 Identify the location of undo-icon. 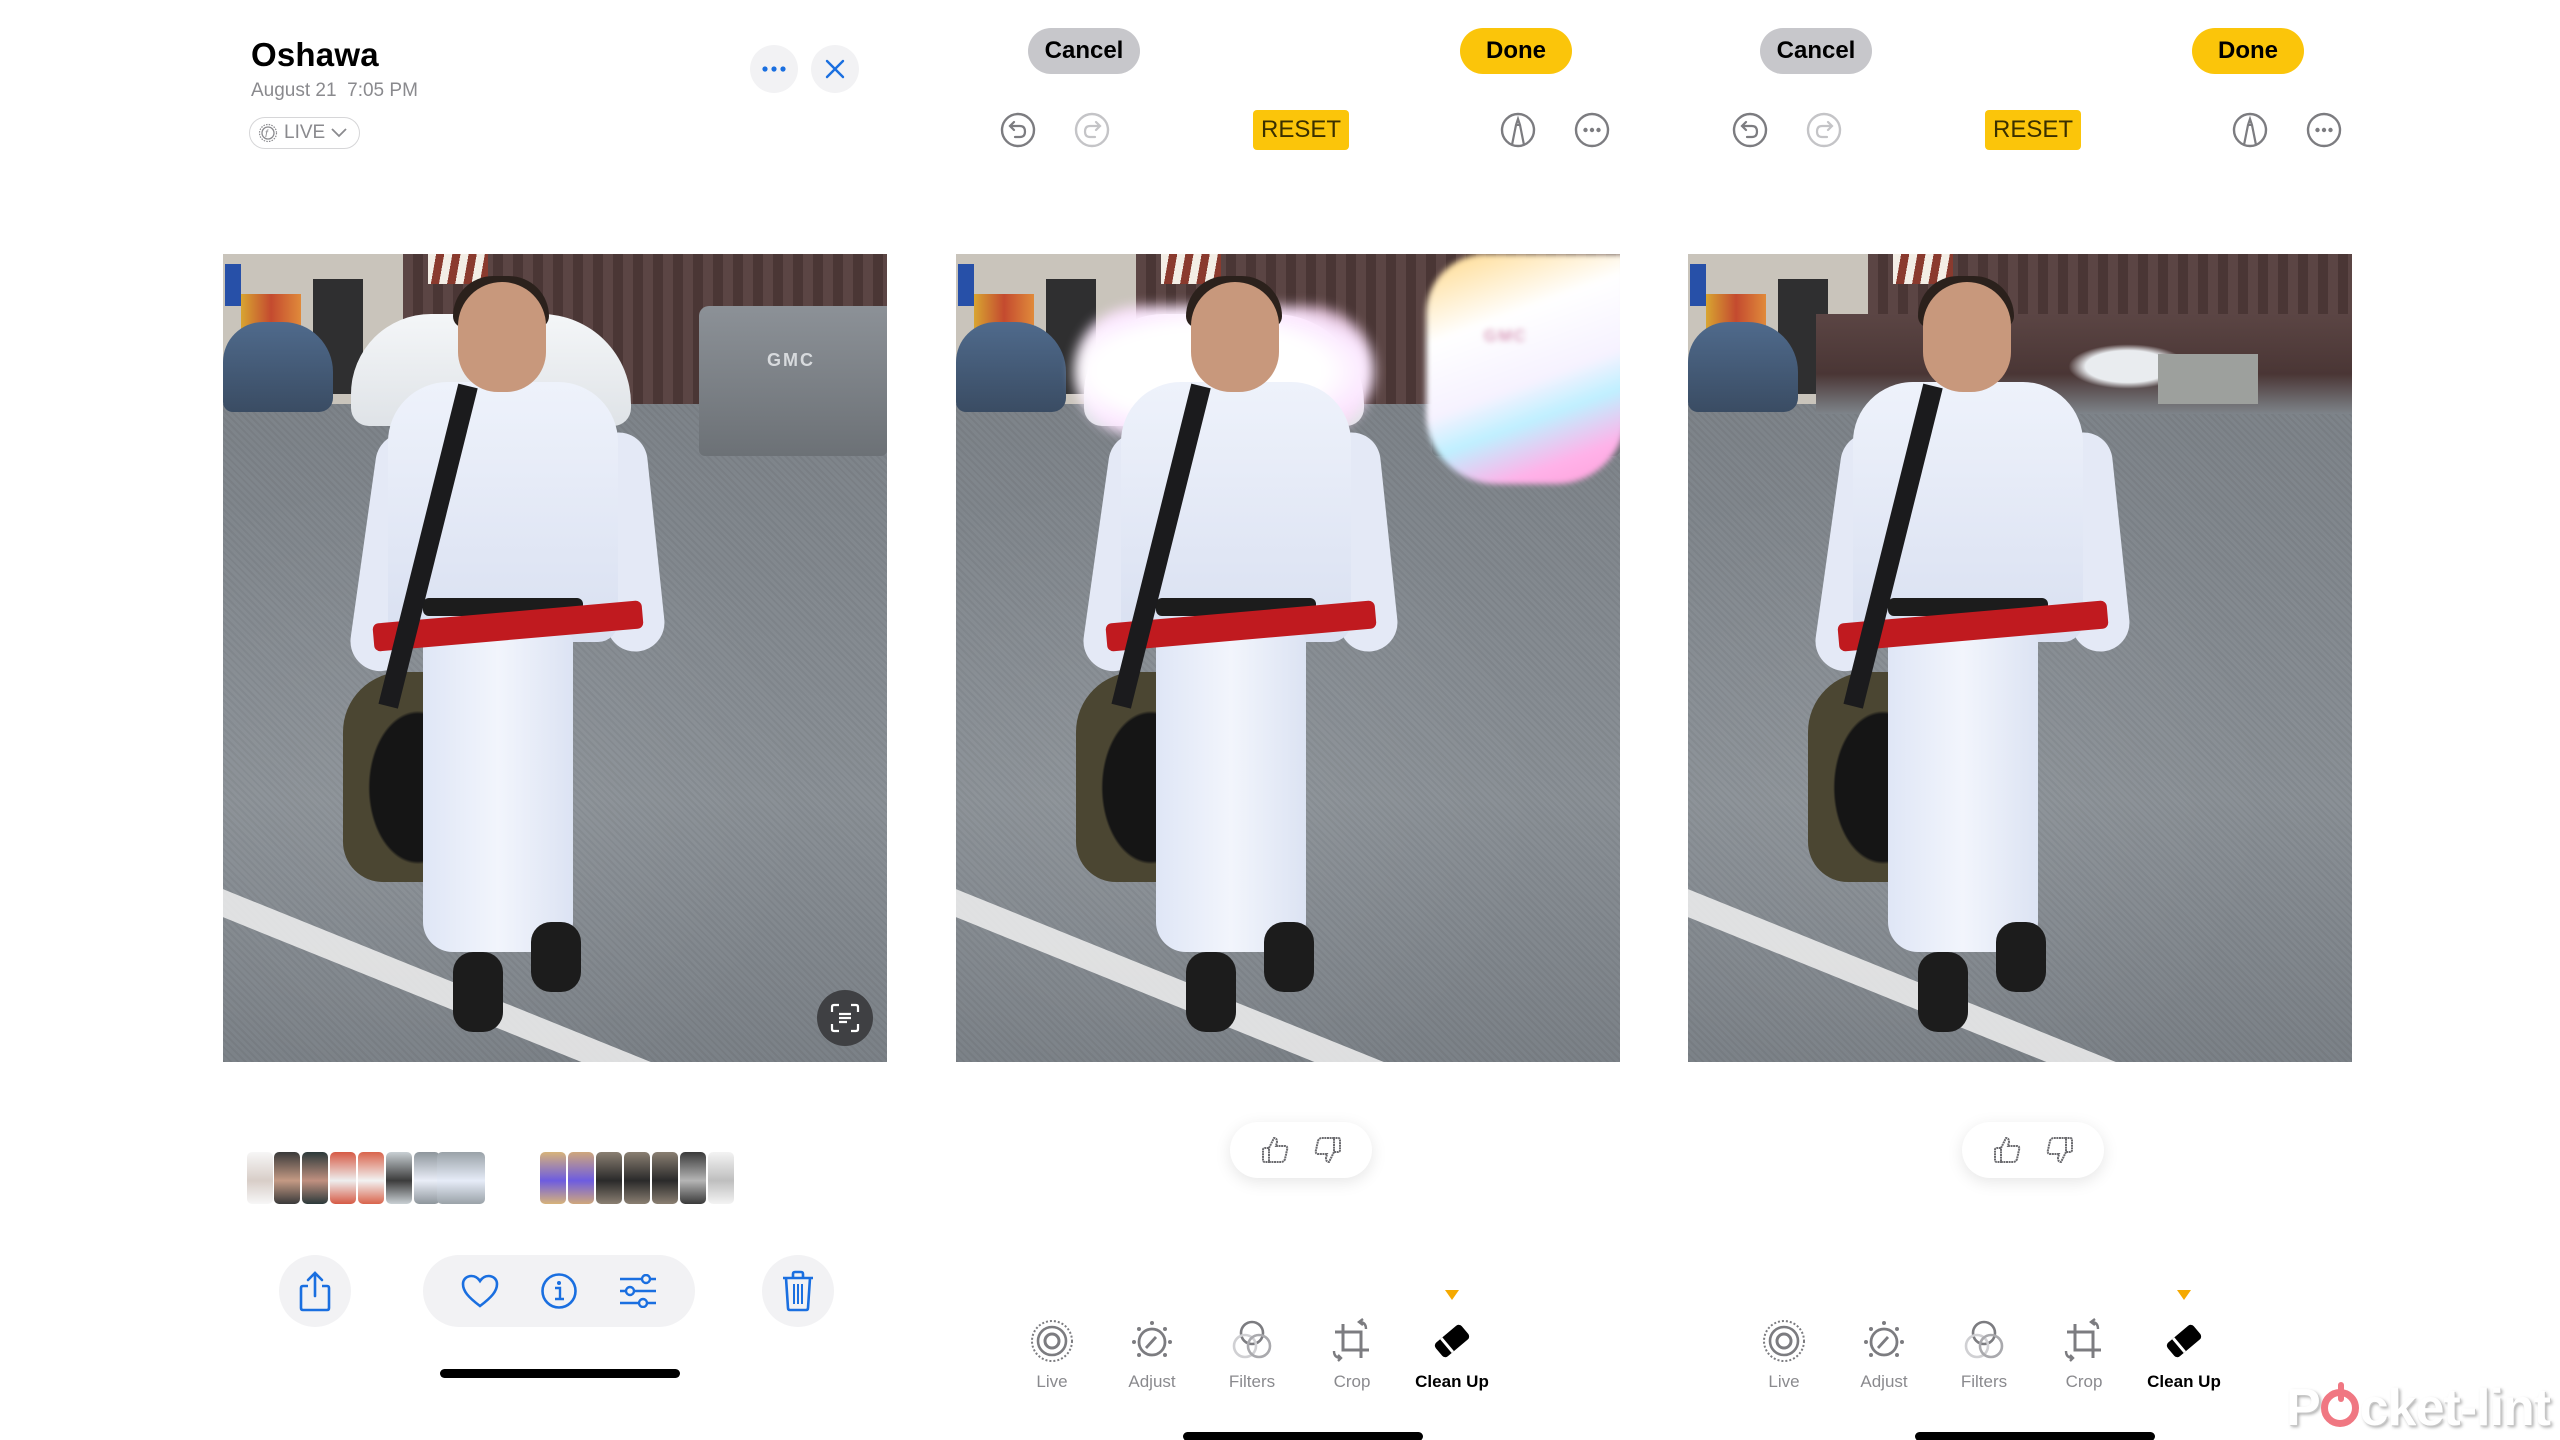
(1018, 130).